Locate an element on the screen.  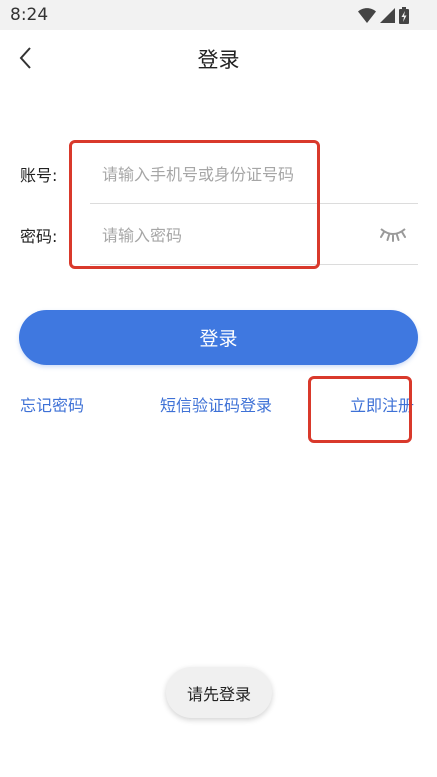
nav-bar: 登录 is located at coordinates (218, 58).